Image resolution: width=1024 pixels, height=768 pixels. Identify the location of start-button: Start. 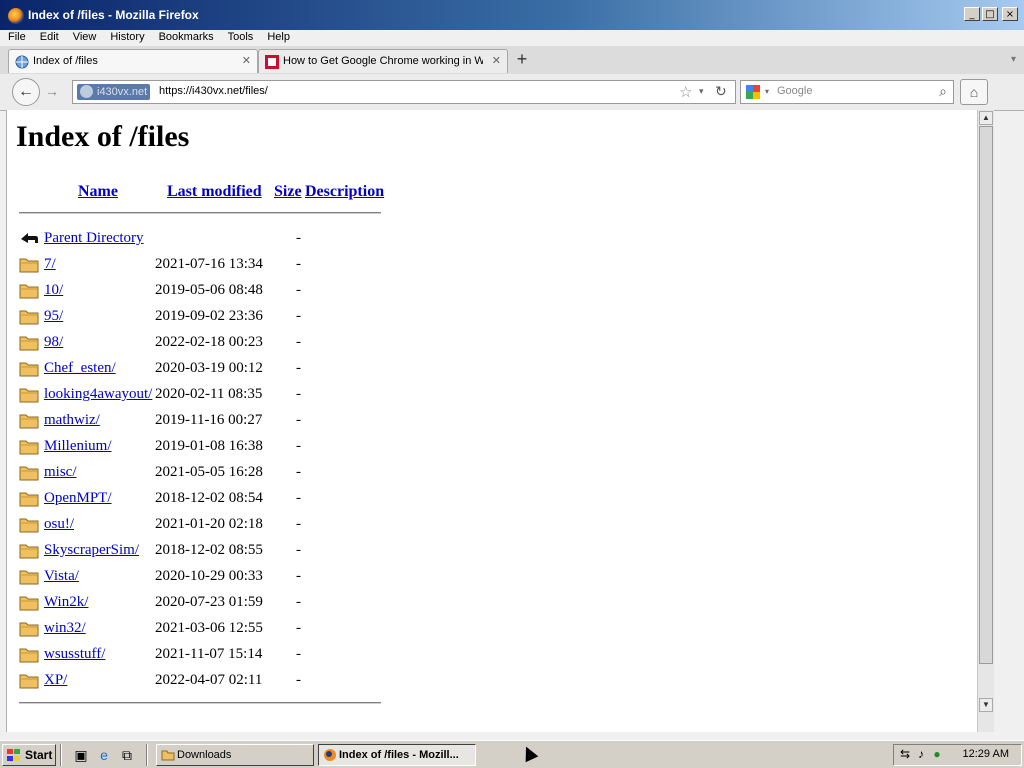
(29, 755).